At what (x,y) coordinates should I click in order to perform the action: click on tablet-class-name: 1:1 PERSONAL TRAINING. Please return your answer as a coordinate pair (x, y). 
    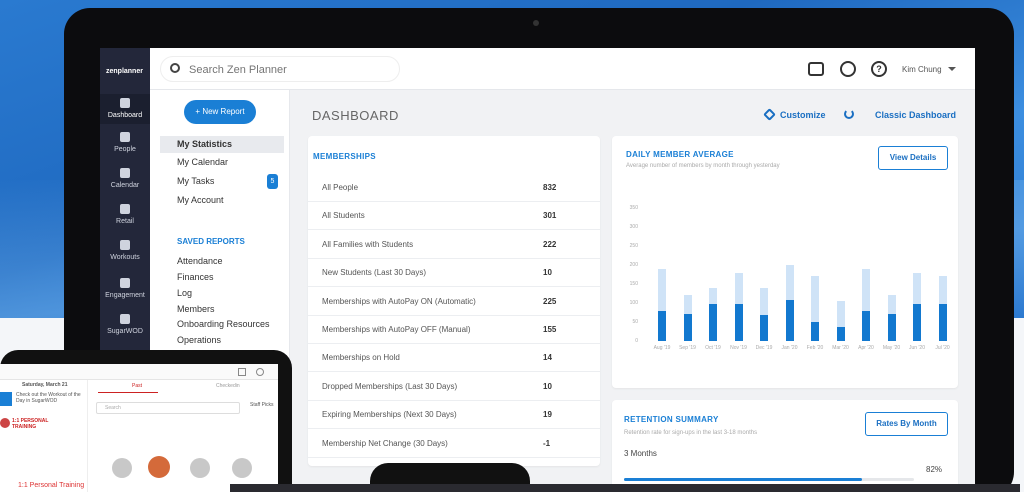
    Looking at the image, I should click on (37, 424).